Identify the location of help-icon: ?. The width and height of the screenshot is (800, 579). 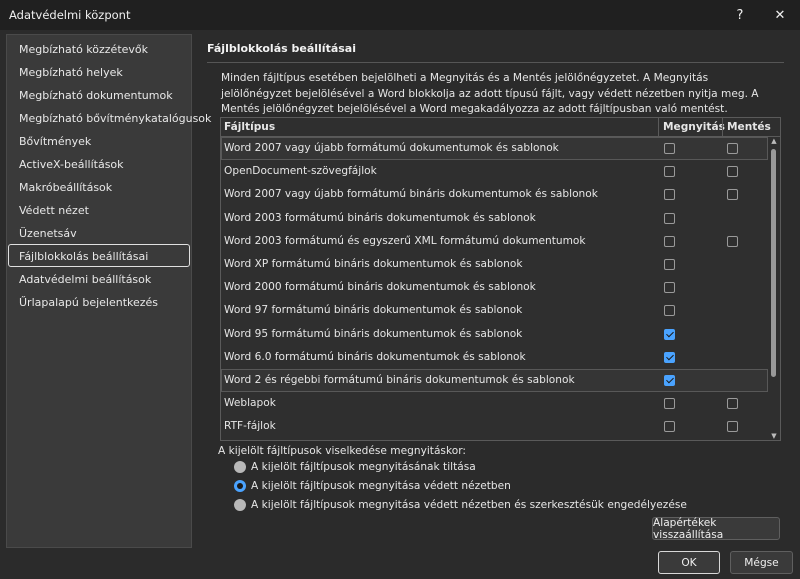
(740, 15).